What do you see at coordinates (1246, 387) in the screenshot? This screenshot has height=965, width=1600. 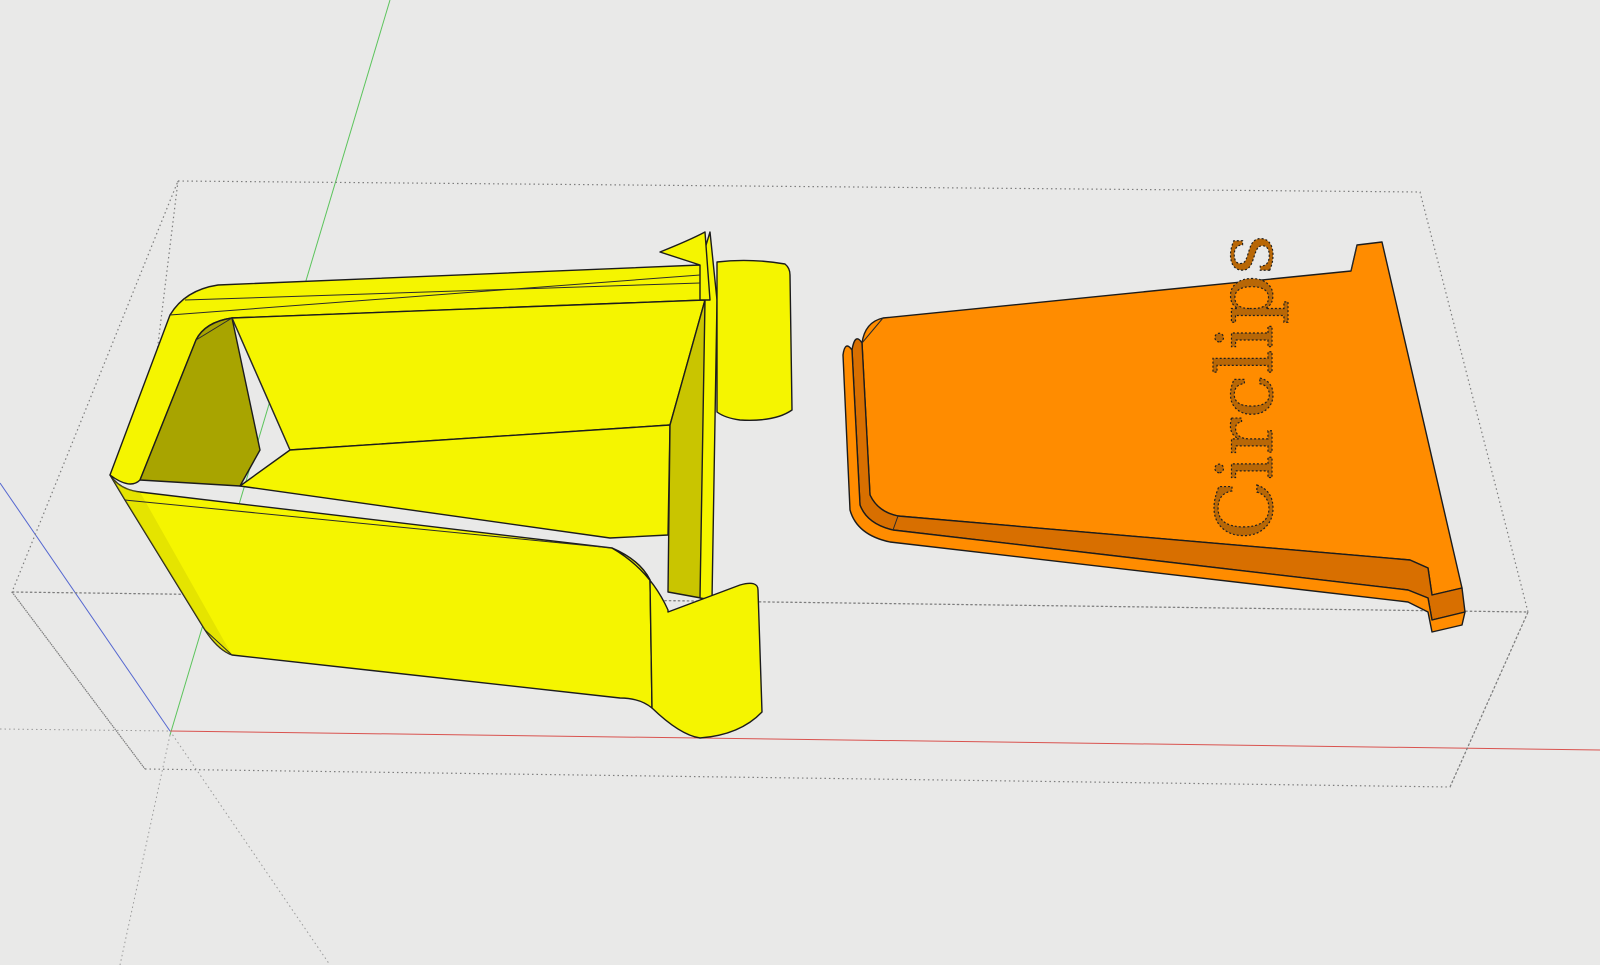 I see `lid-engraved-text: Circlips` at bounding box center [1246, 387].